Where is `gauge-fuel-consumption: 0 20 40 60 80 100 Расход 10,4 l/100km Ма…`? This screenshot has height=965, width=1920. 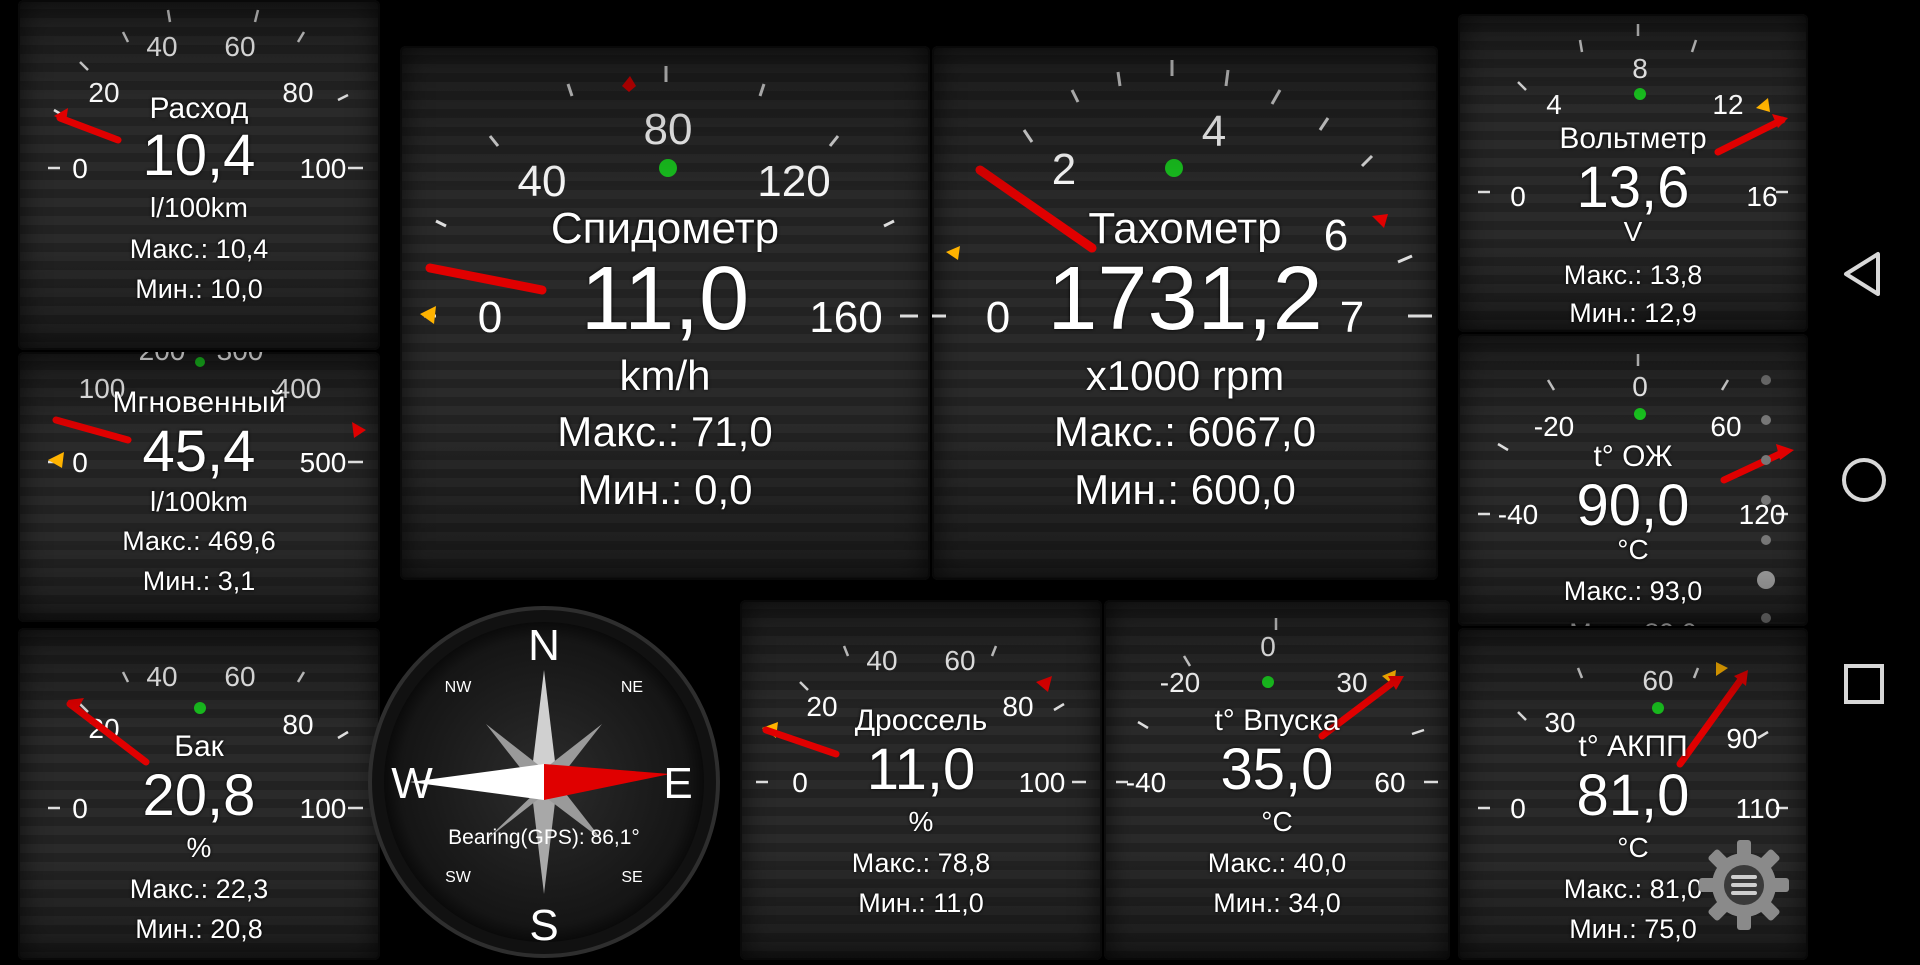
gauge-fuel-consumption: 0 20 40 60 80 100 Расход 10,4 l/100km Ма… is located at coordinates (199, 175).